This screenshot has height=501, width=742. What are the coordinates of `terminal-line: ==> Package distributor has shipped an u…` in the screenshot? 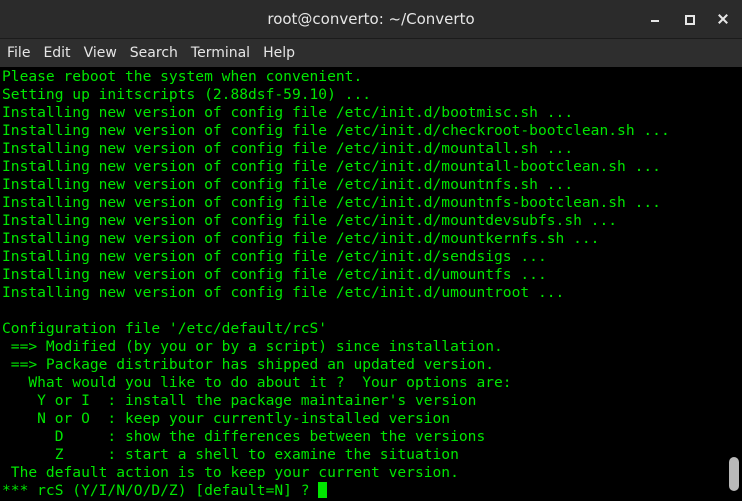 It's located at (248, 364).